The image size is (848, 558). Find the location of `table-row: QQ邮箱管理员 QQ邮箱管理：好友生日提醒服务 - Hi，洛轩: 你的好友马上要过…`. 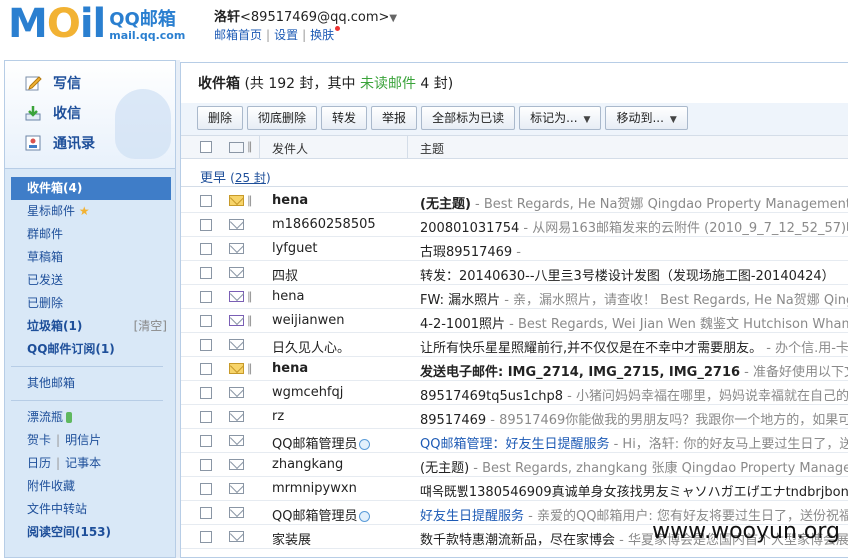

table-row: QQ邮箱管理员 QQ邮箱管理：好友生日提醒服务 - Hi，洛轩: 你的好友马上要过… is located at coordinates (514, 441).